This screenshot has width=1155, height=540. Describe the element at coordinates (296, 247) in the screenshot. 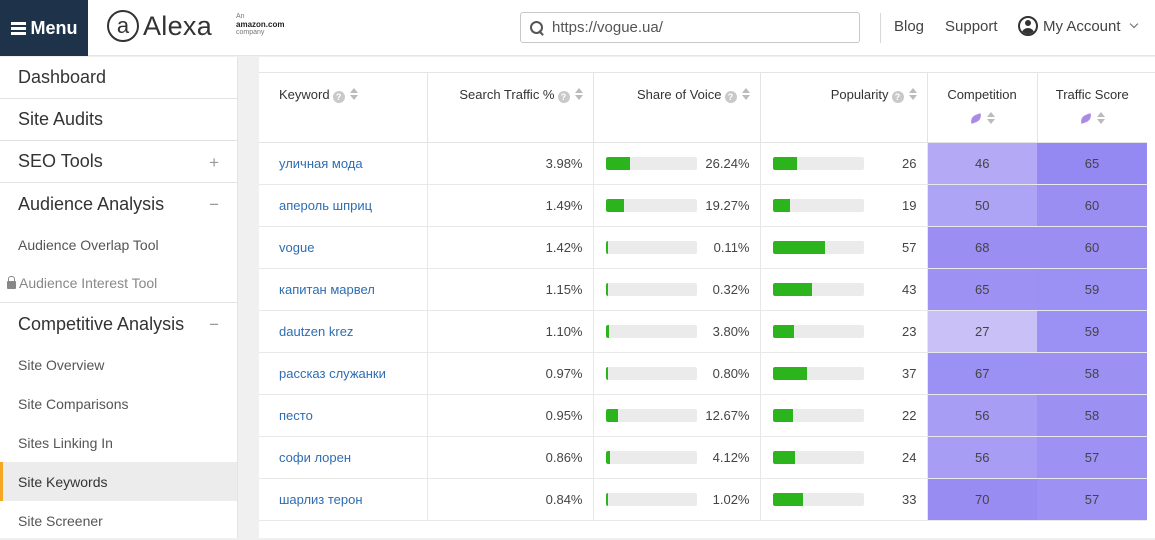

I see `keyword-link: vogue` at that location.